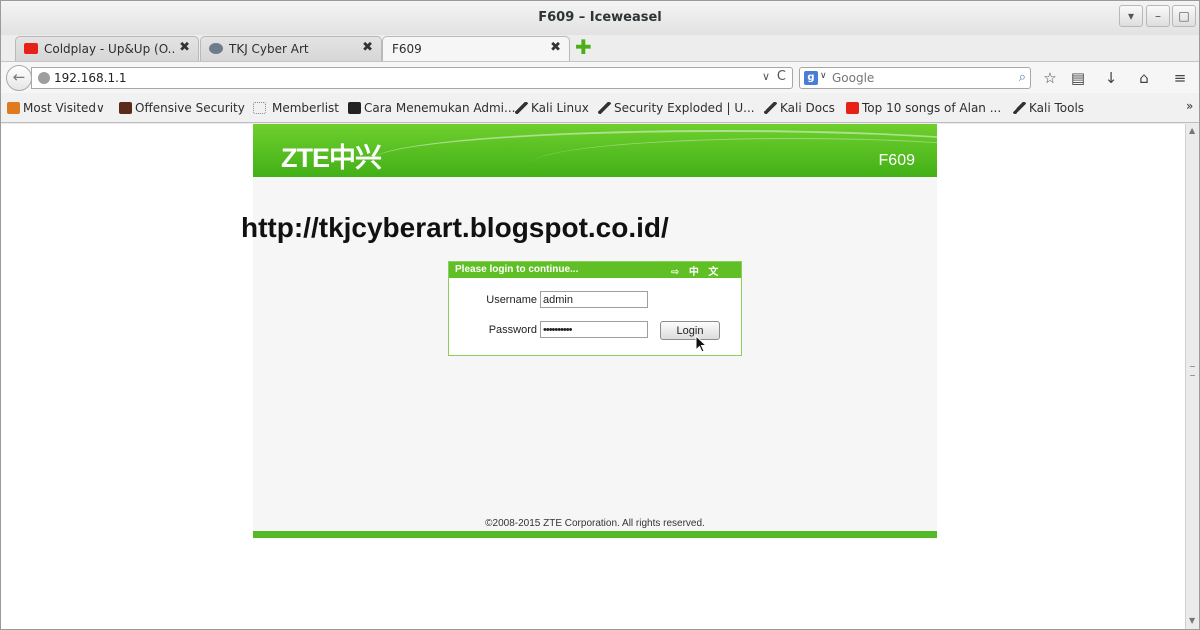 The height and width of the screenshot is (630, 1200). Describe the element at coordinates (13, 108) in the screenshot. I see `folder-icon` at that location.